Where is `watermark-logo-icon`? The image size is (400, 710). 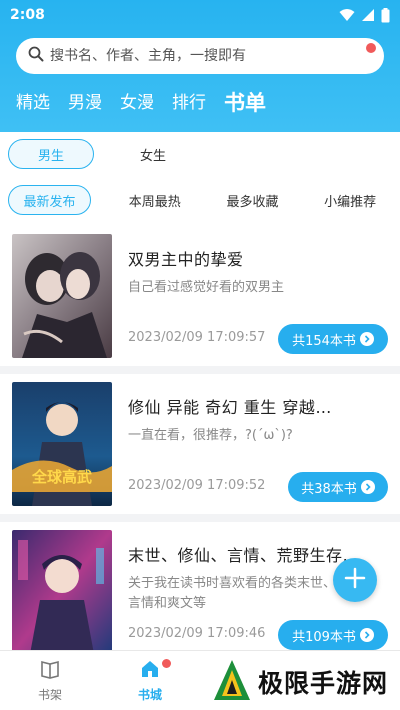
watermark-logo-icon is located at coordinates (232, 682).